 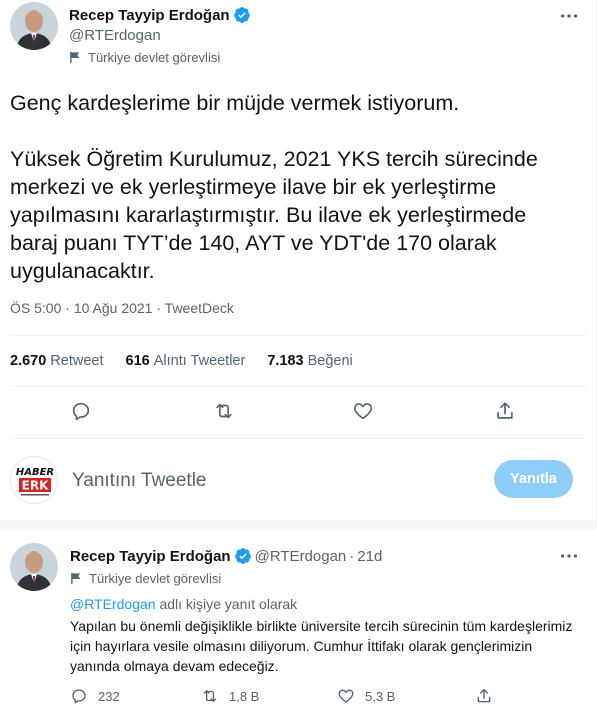 What do you see at coordinates (569, 16) in the screenshot?
I see `more-options-icon` at bounding box center [569, 16].